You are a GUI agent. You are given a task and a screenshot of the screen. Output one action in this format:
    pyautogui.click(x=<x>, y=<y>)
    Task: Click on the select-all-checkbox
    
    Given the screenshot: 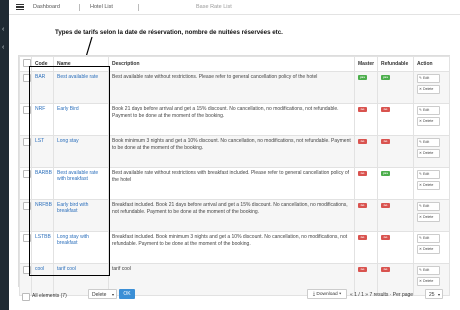 What is the action you would take?
    pyautogui.click(x=27, y=63)
    